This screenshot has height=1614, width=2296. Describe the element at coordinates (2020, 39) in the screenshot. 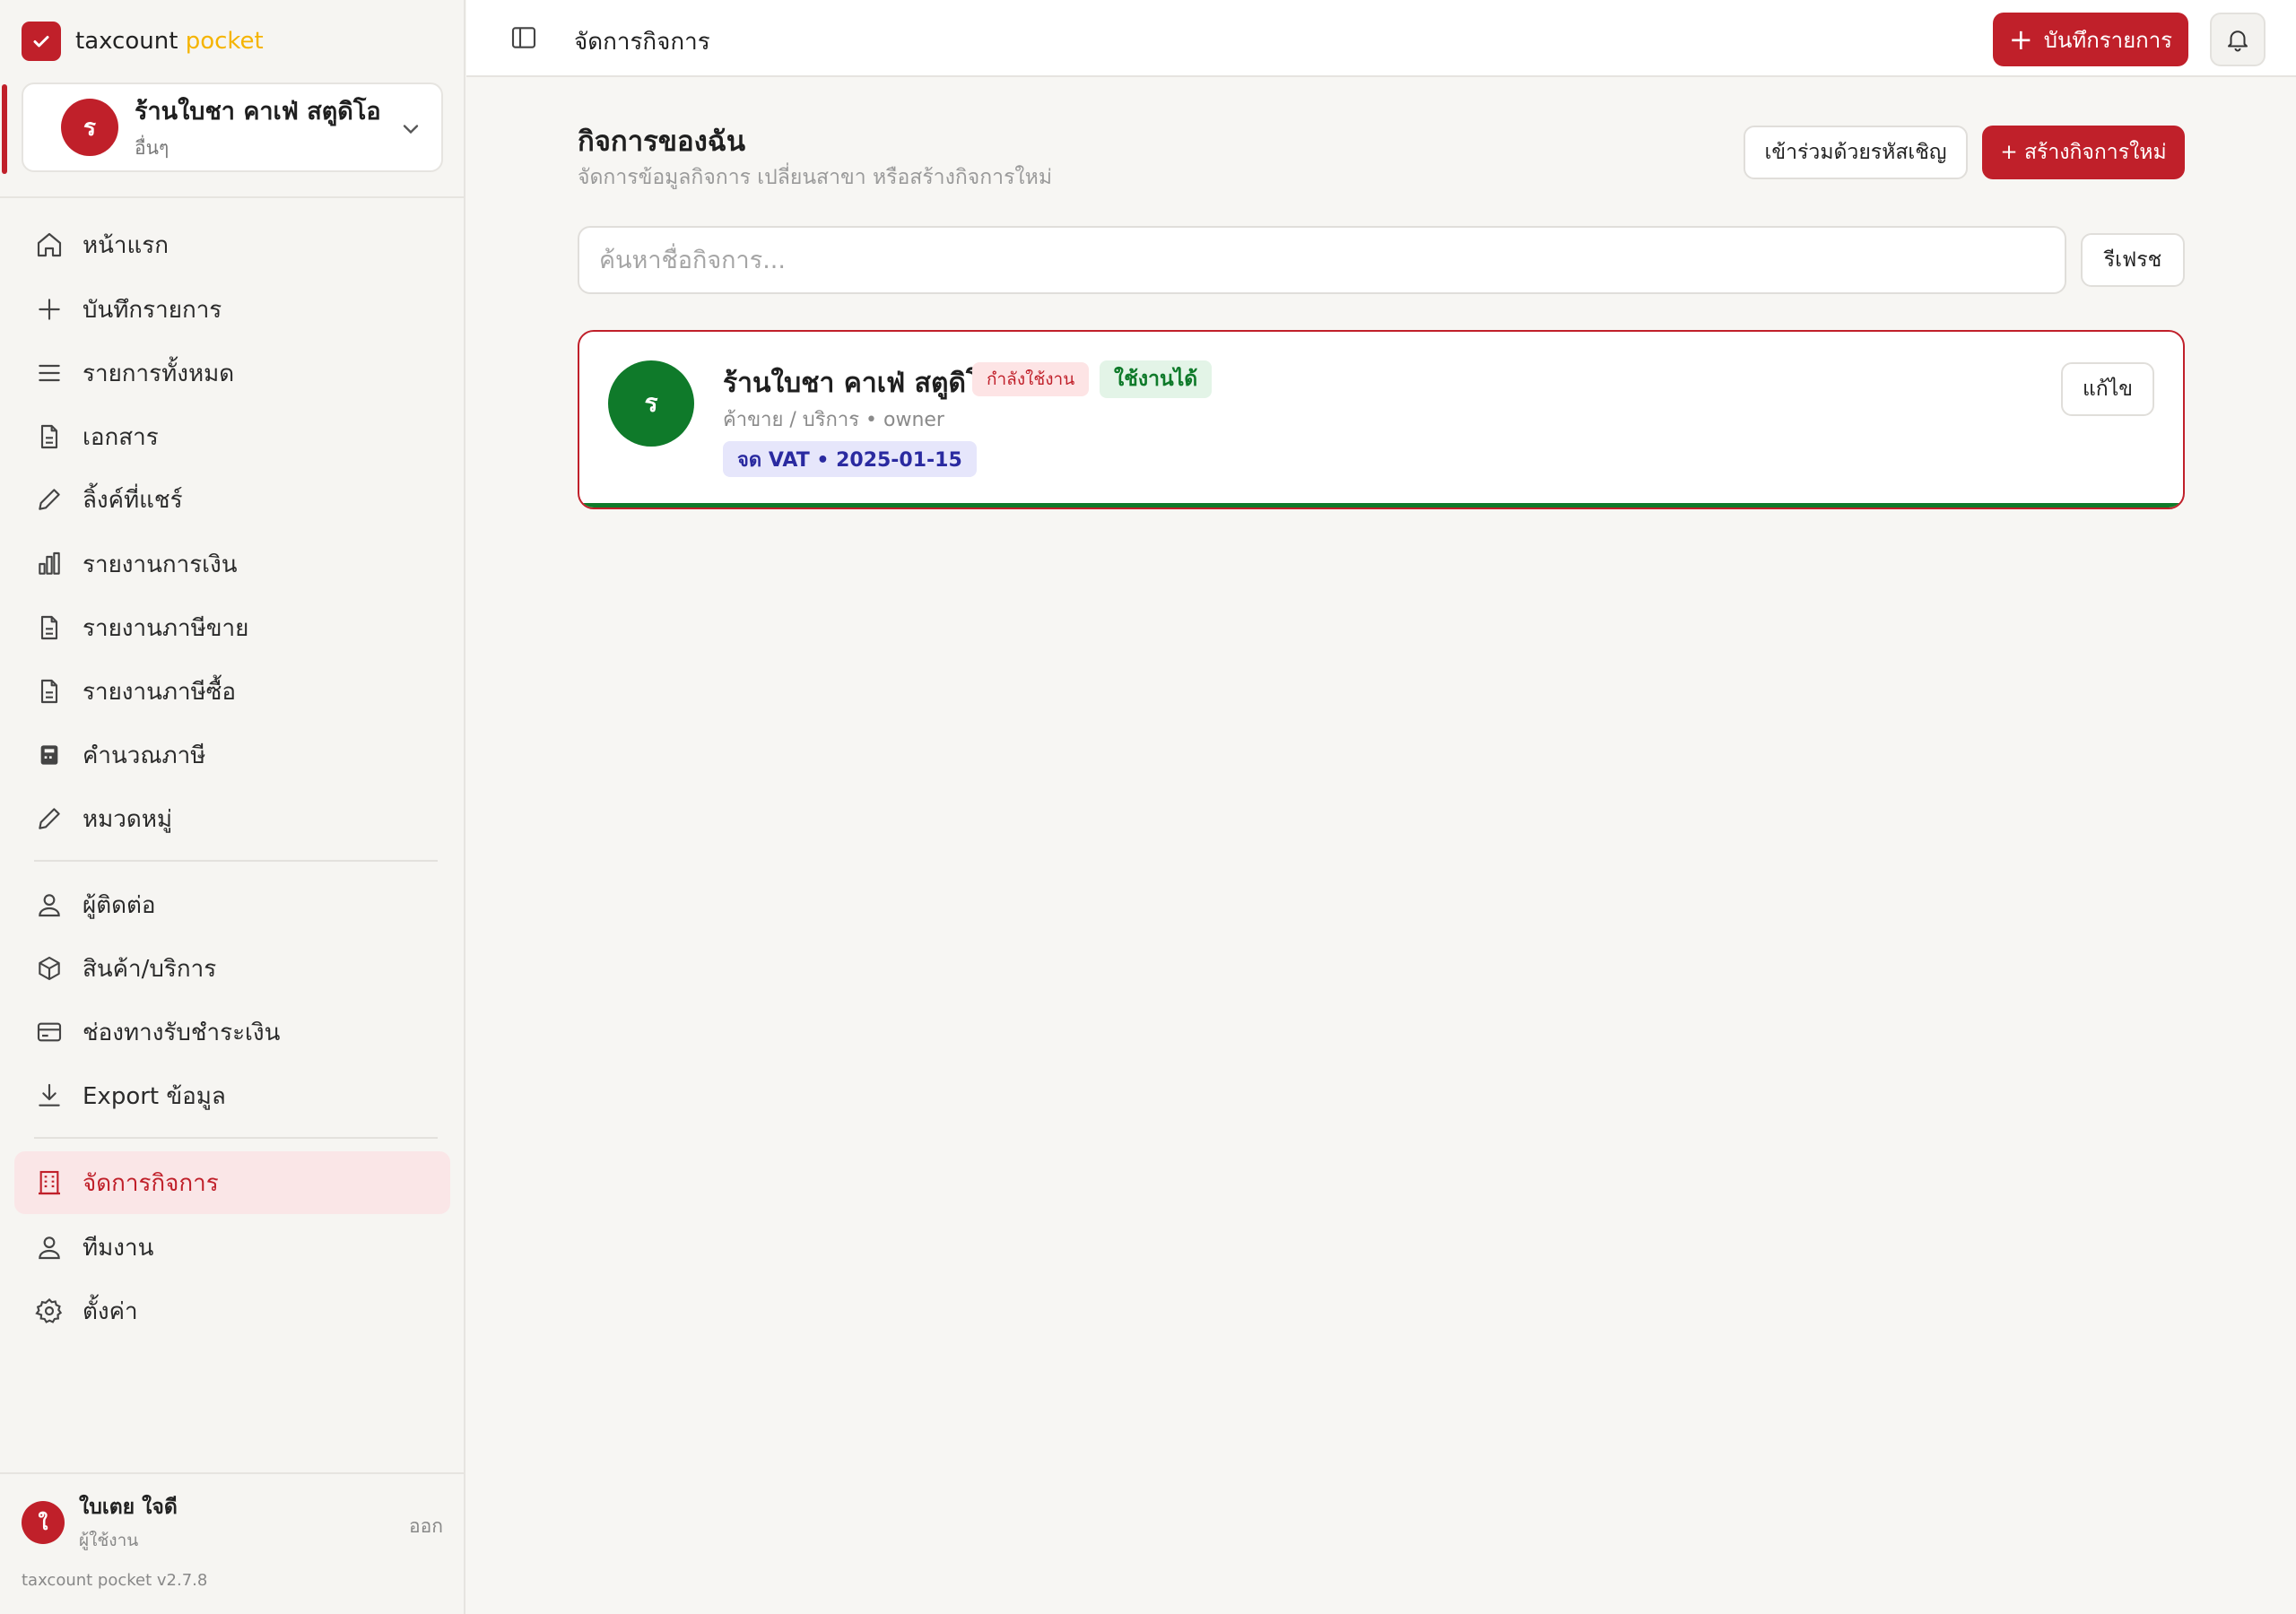

I see `plus-icon: +` at that location.